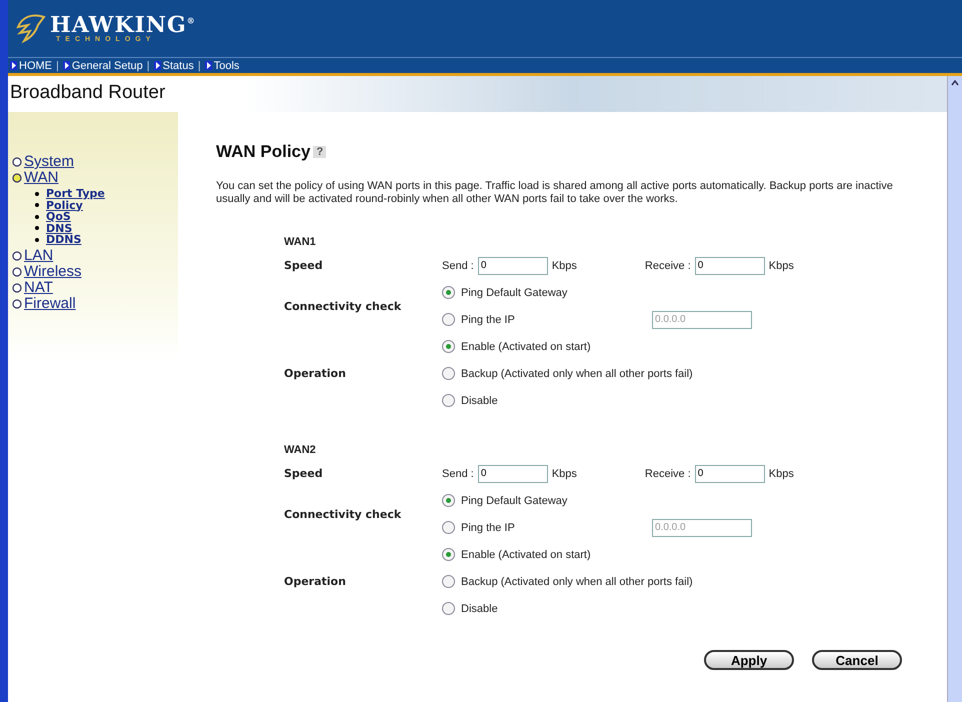 This screenshot has height=702, width=962. I want to click on sidebar-subitem: DNS, so click(106, 228).